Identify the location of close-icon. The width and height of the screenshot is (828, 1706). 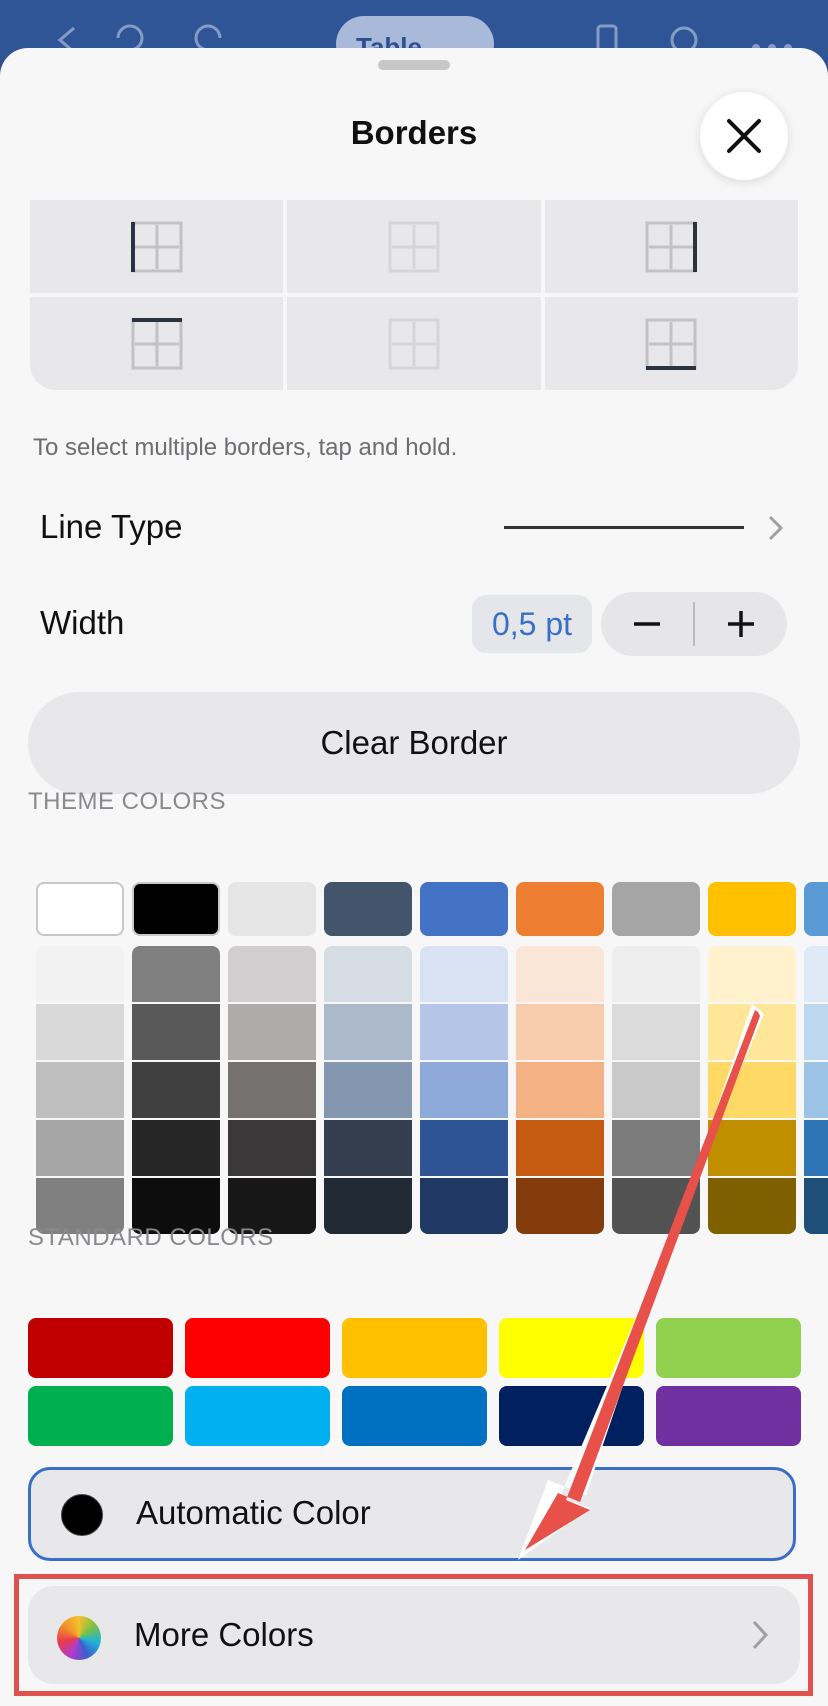
(744, 136).